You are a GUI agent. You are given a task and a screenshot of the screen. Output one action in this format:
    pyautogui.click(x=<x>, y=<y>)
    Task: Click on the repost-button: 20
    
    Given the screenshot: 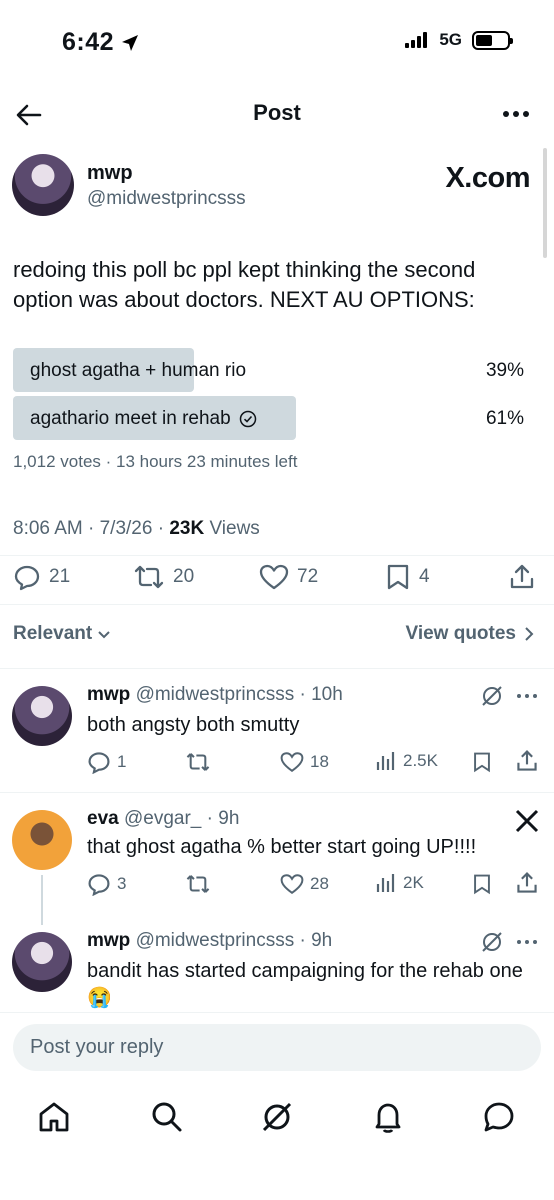 What is the action you would take?
    pyautogui.click(x=163, y=577)
    